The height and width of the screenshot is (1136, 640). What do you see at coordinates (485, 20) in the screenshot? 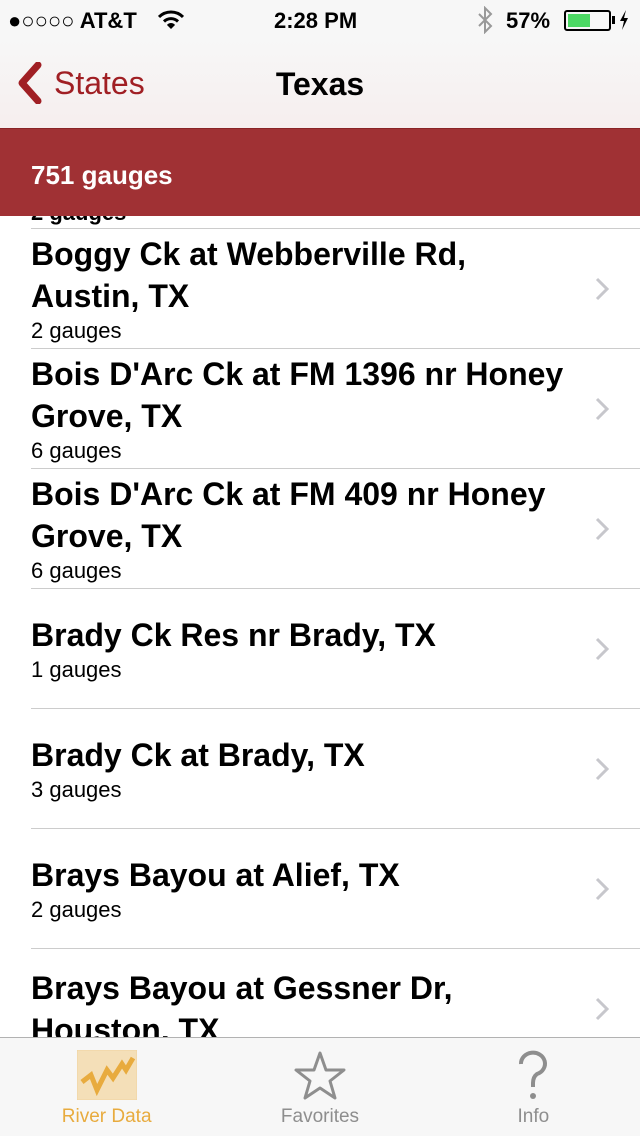
I see `bluetooth-icon` at bounding box center [485, 20].